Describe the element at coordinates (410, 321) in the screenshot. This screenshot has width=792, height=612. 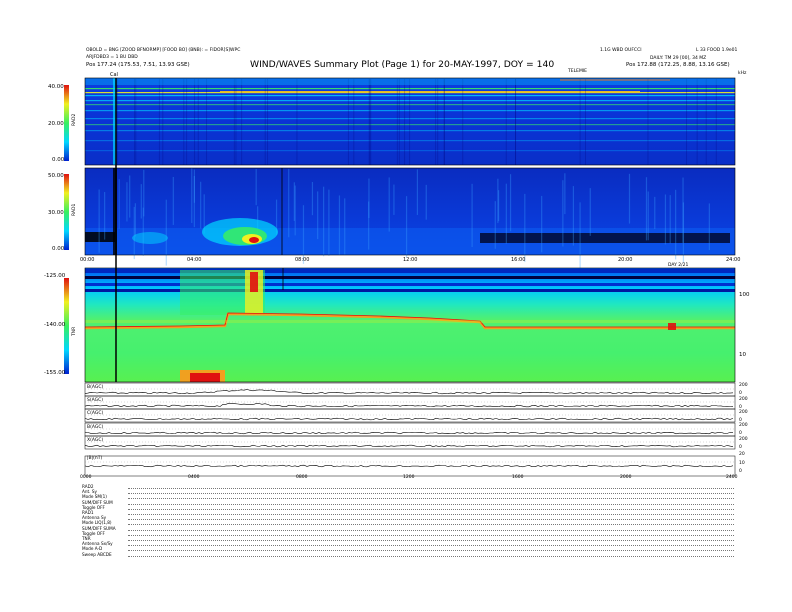
I see `tnr-yellow-haze` at that location.